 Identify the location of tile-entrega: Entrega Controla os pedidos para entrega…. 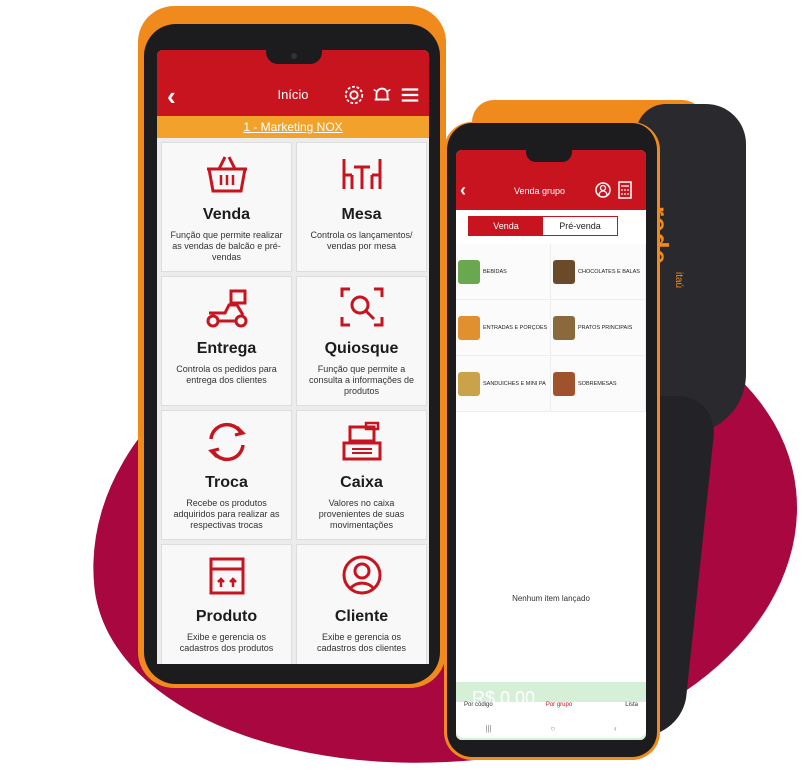
(226, 341).